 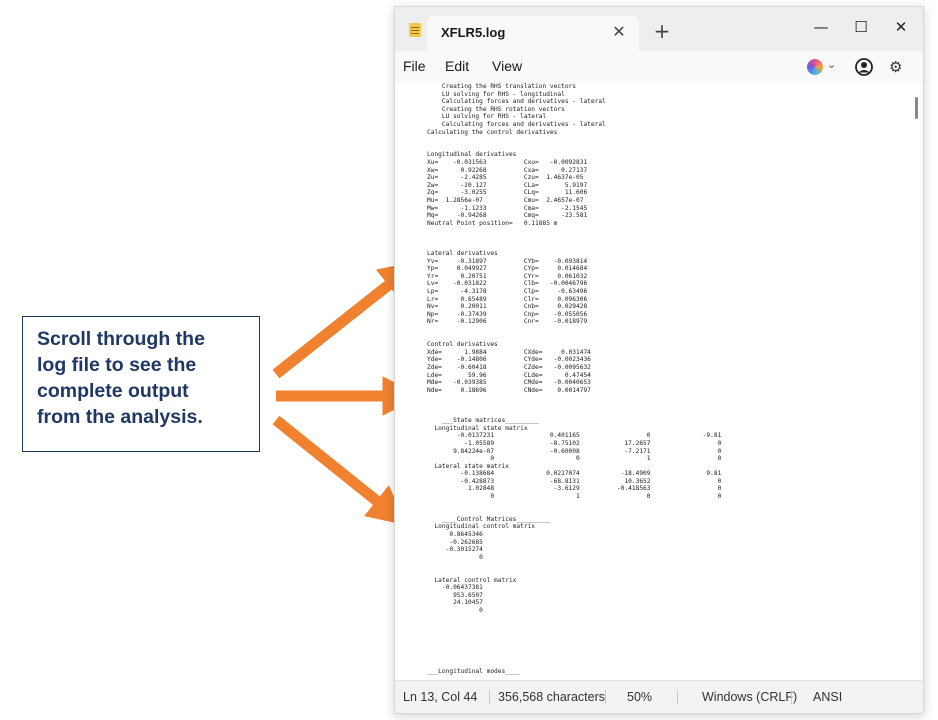 I want to click on title-bar: XFLR5.log ✕ + — ☐ ✕, so click(x=659, y=29).